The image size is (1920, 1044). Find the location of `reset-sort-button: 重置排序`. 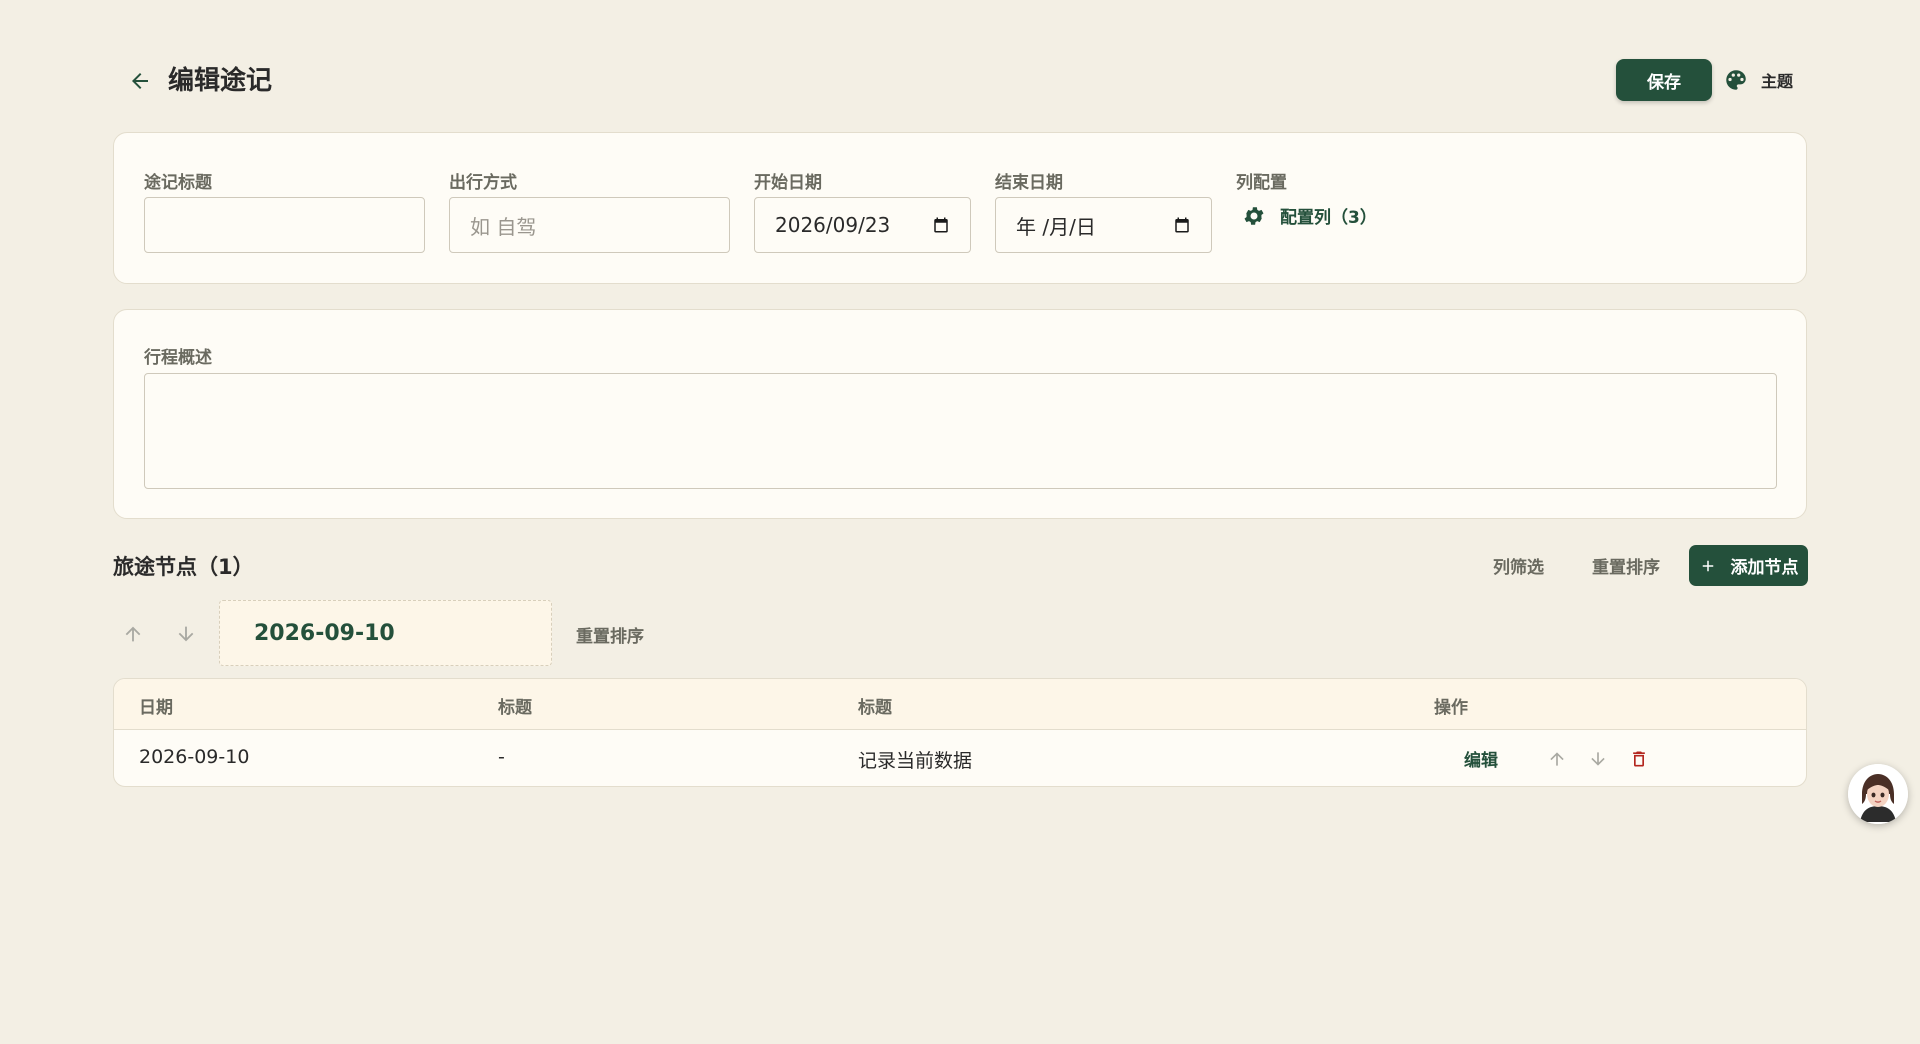

reset-sort-button: 重置排序 is located at coordinates (1626, 565).